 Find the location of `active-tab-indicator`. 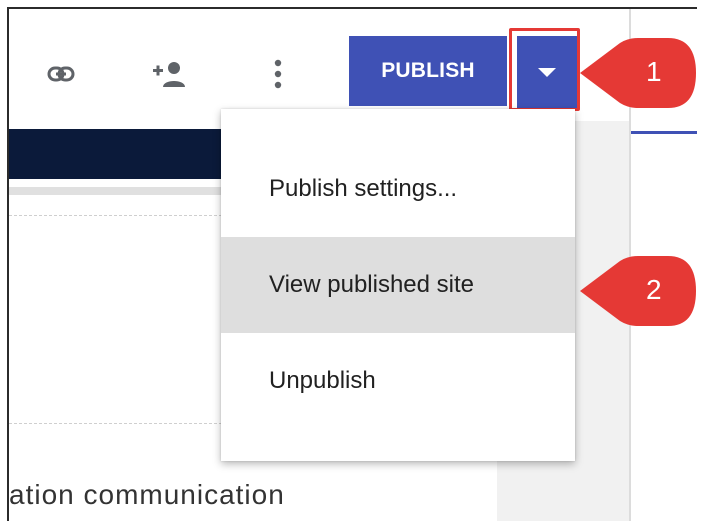

active-tab-indicator is located at coordinates (664, 132).